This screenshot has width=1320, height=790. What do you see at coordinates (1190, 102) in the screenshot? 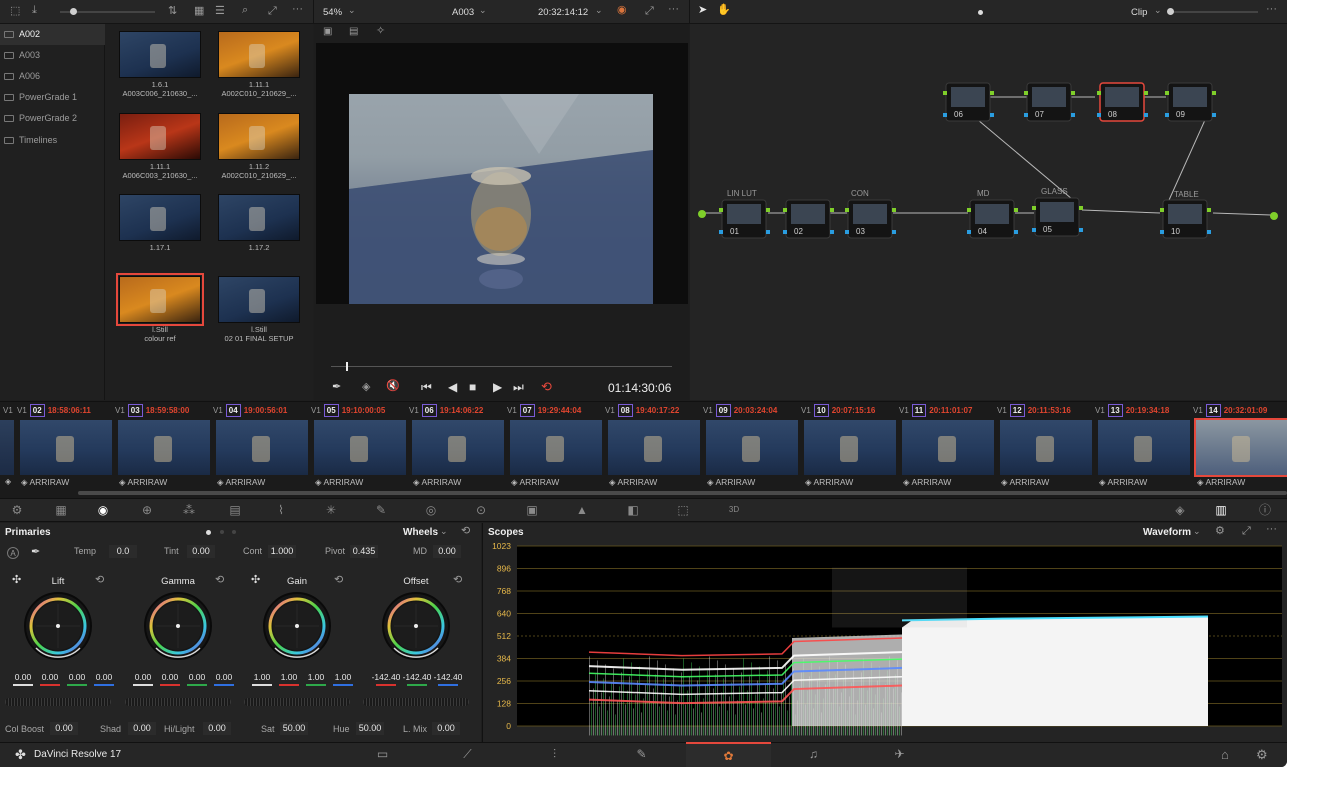
I see `node-09: 09` at bounding box center [1190, 102].